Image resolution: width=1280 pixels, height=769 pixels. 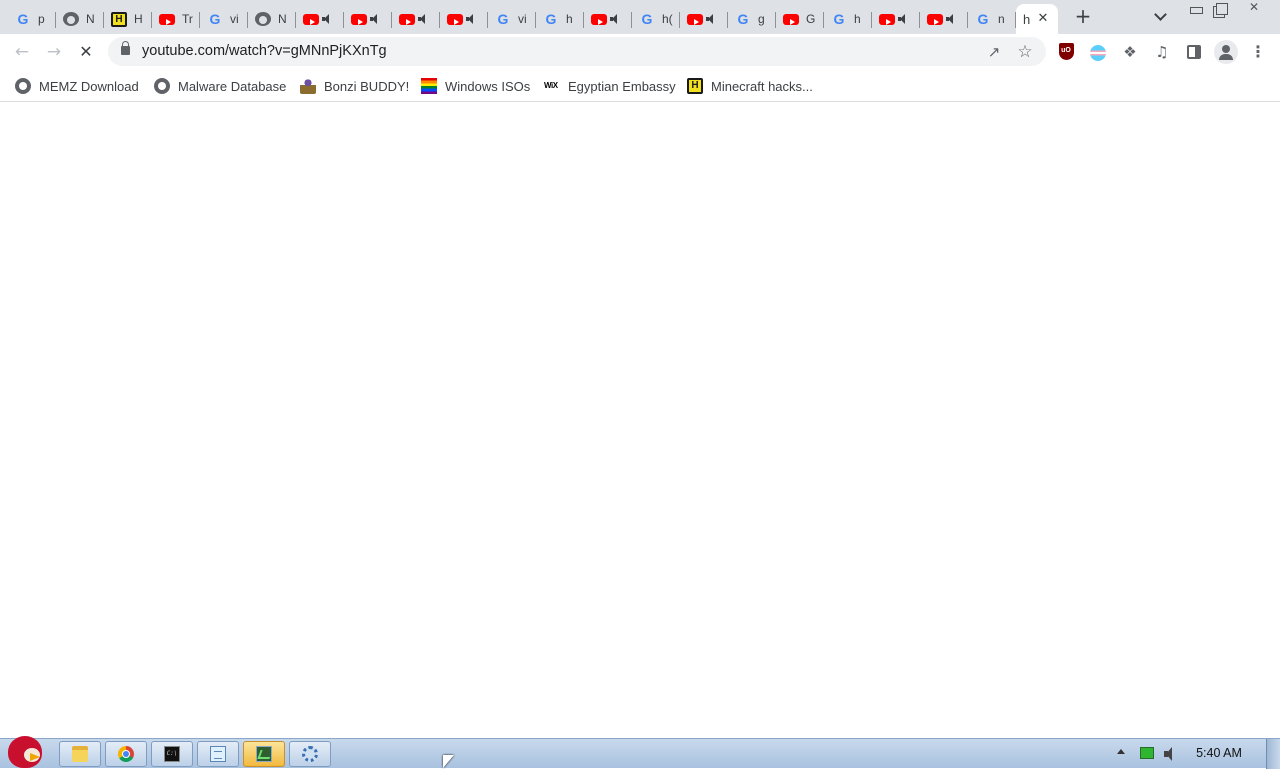 I want to click on bonzi-icon, so click(x=308, y=86).